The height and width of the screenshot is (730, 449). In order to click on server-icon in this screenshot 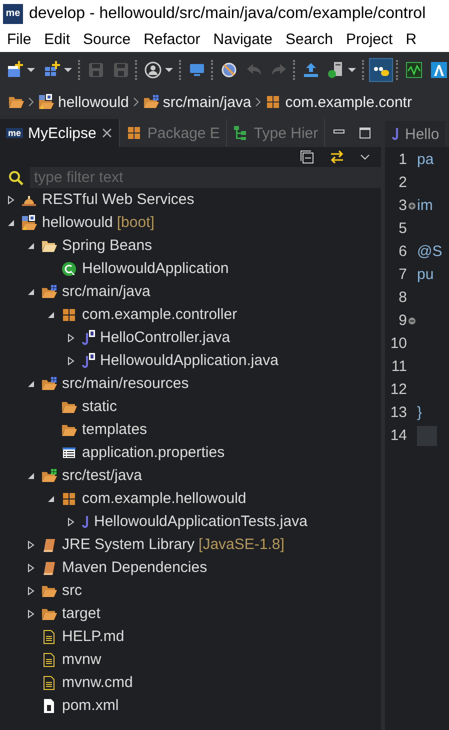, I will do `click(336, 70)`.